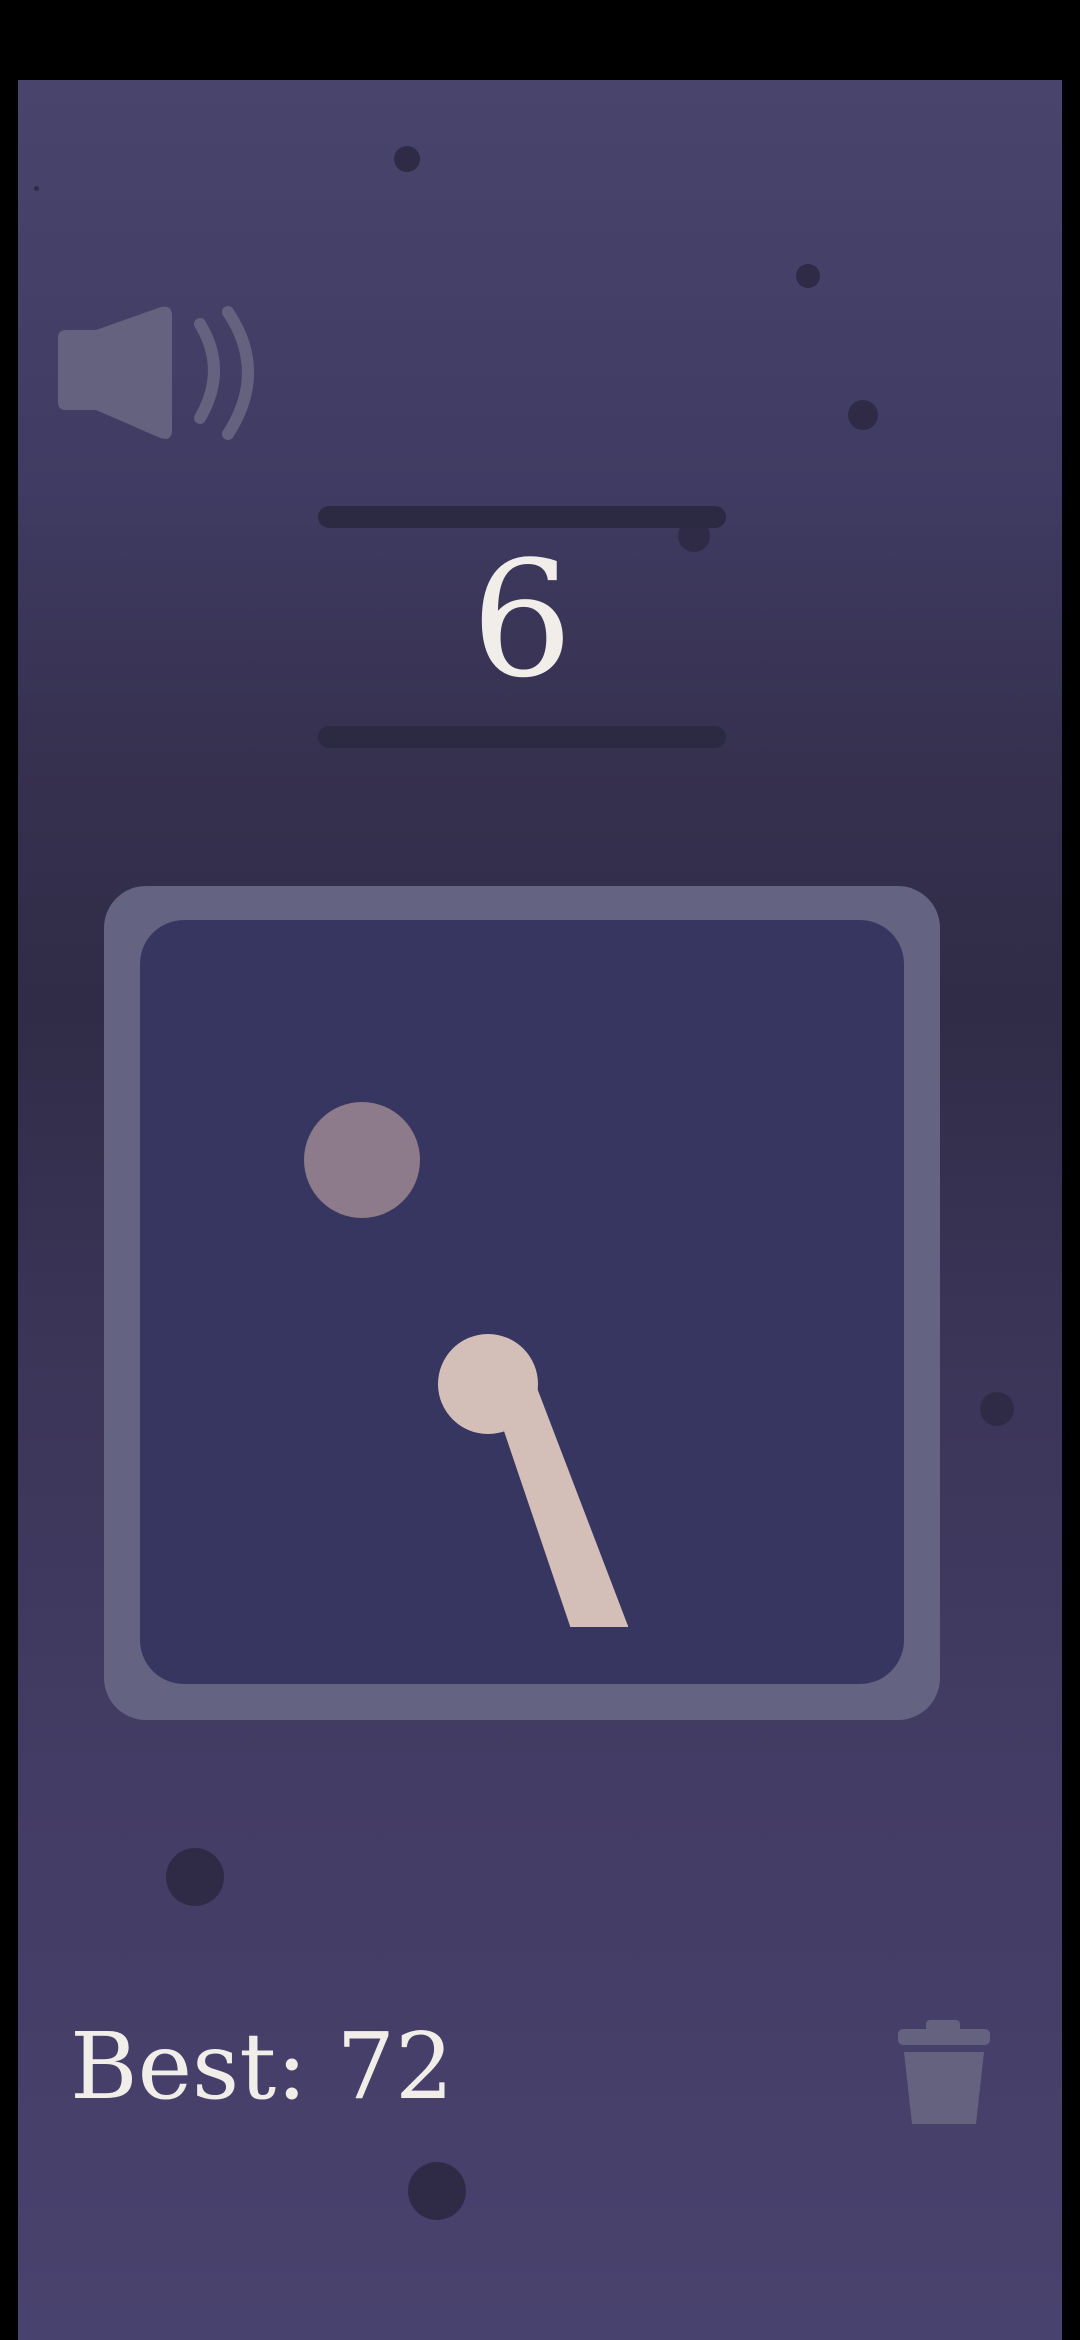 The height and width of the screenshot is (2340, 1080). I want to click on target-ball, so click(362, 1160).